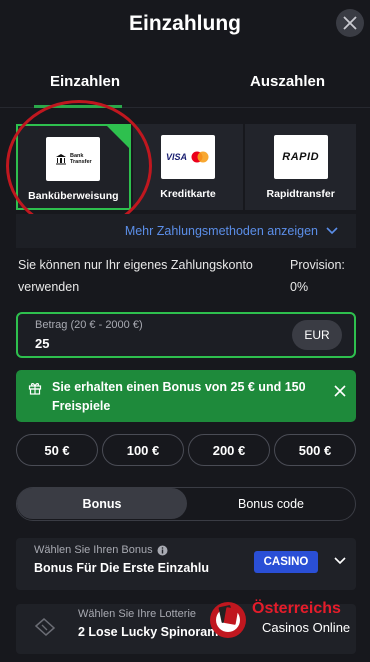 This screenshot has width=370, height=662. I want to click on quick-amount-button: 200 €, so click(229, 450).